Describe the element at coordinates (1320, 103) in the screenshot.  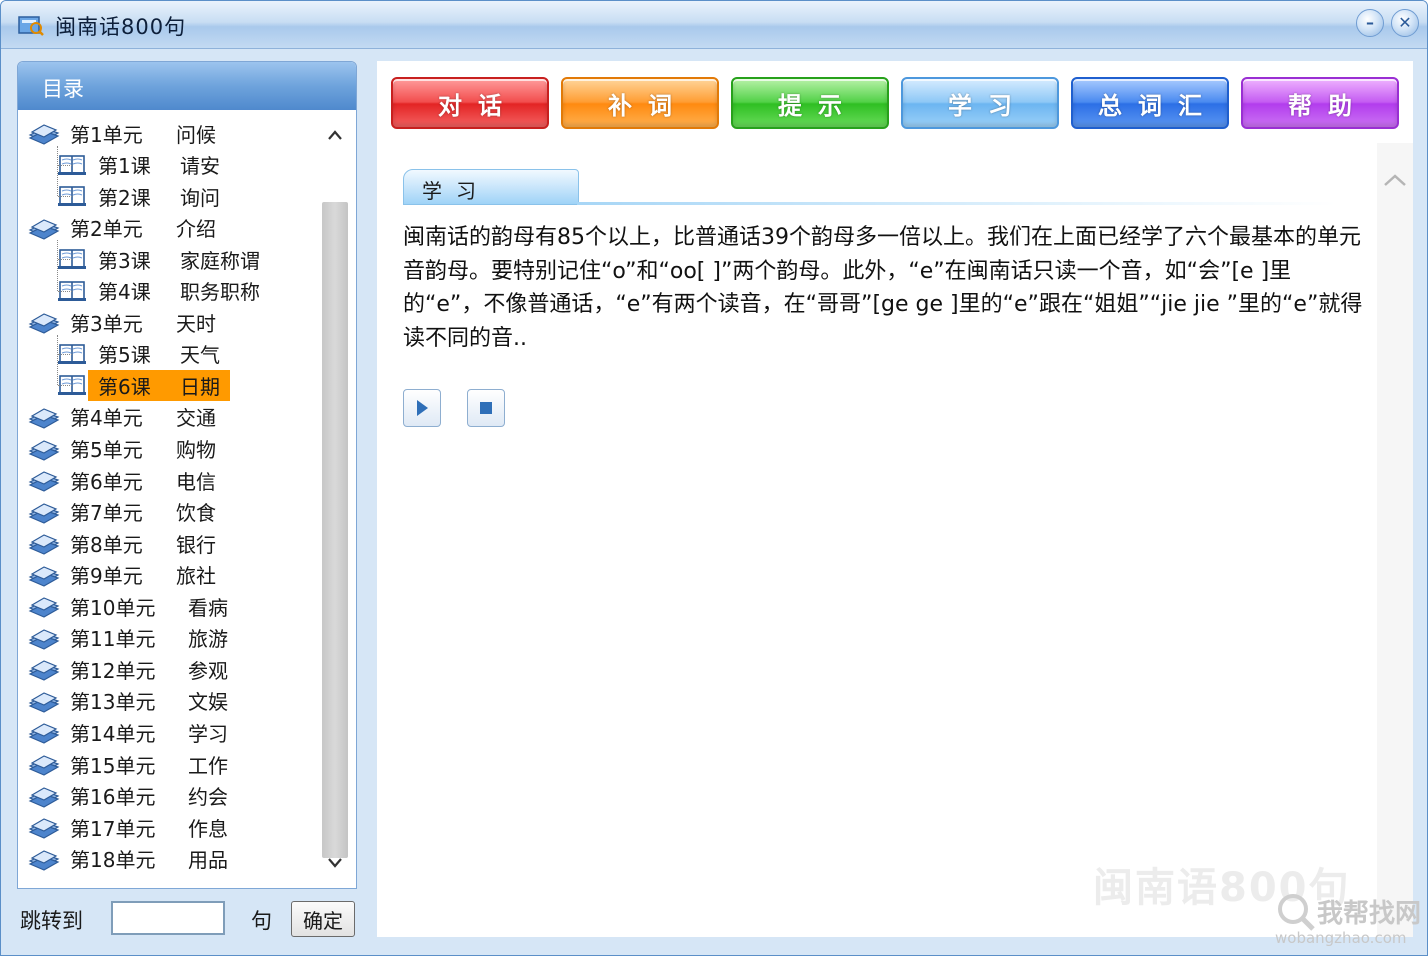
I see `help-button: 帮助` at that location.